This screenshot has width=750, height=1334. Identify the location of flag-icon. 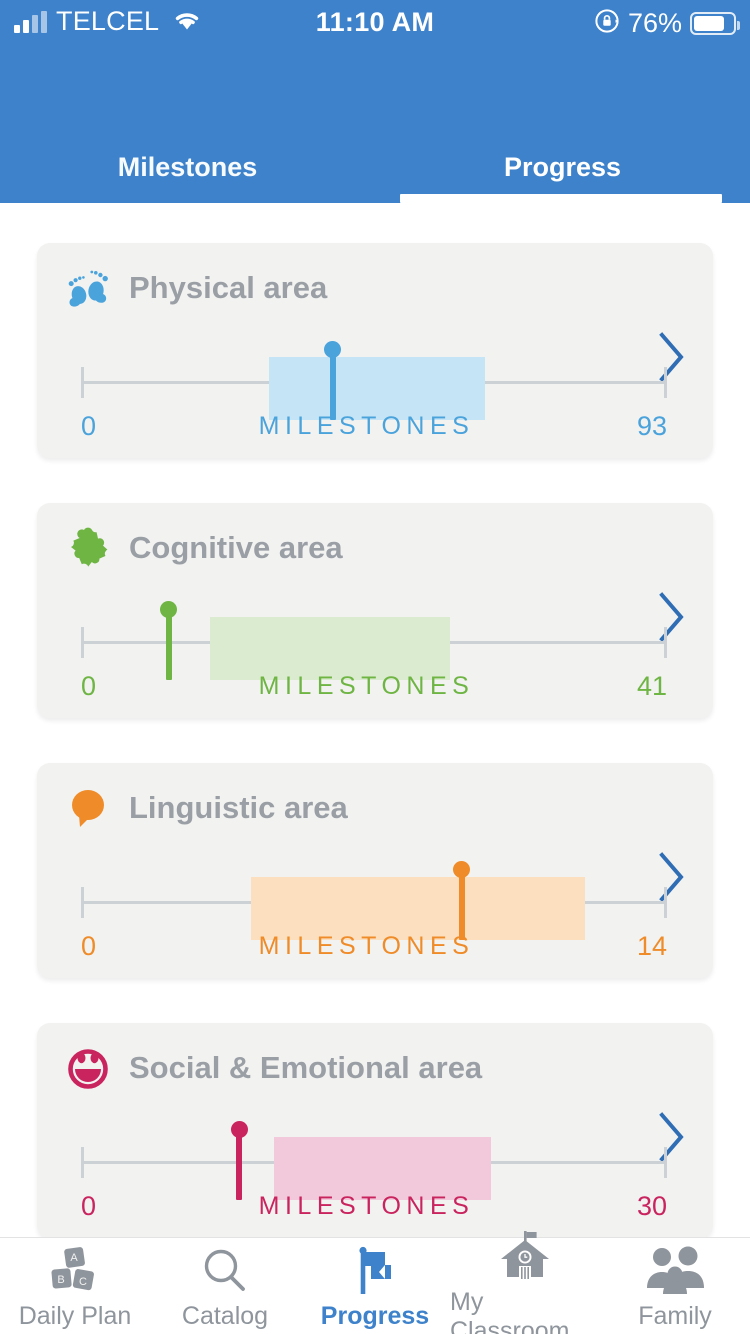
(375, 1271).